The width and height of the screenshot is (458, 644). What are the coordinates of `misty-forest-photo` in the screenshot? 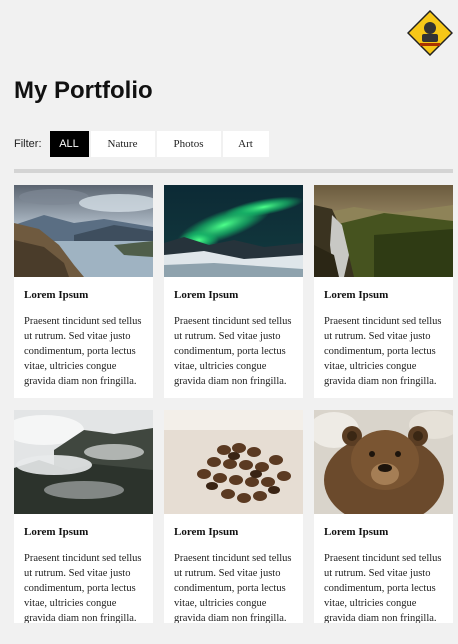 It's located at (83, 462).